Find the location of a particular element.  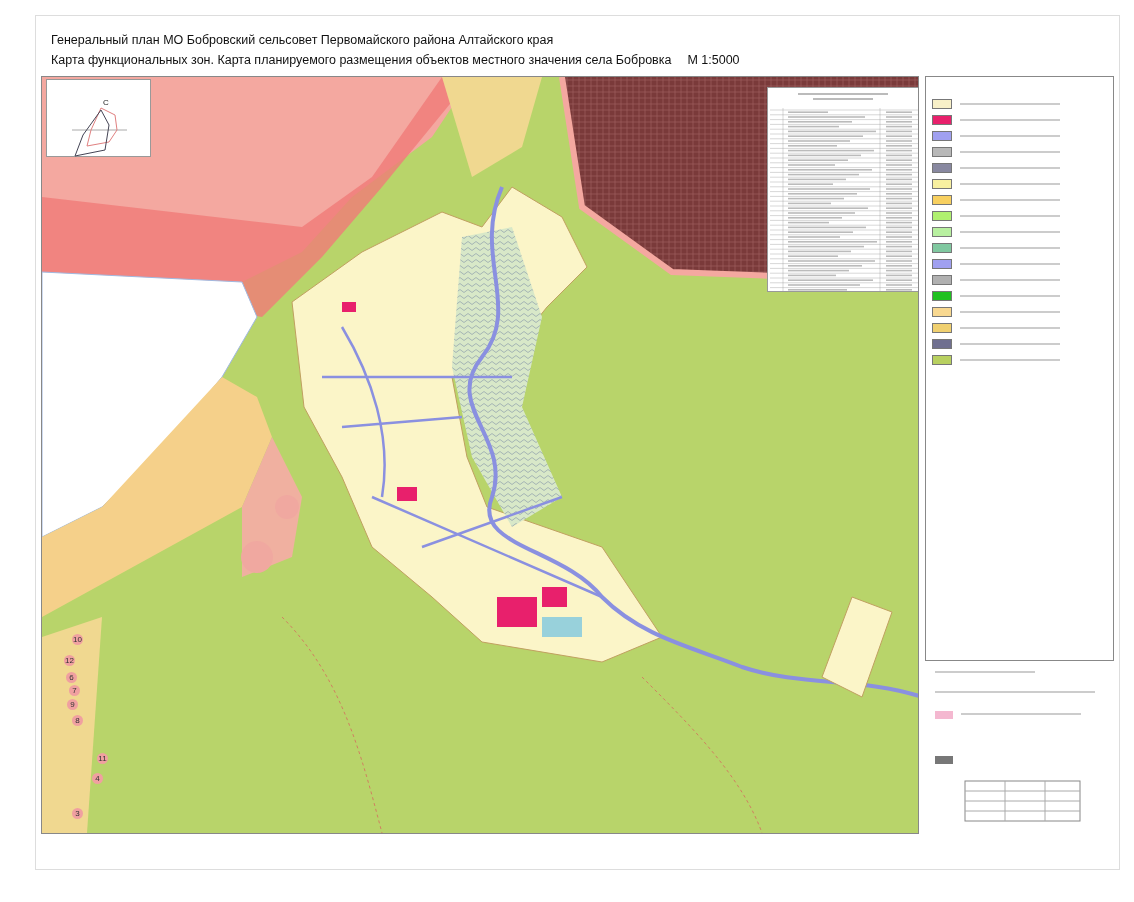

map-label: 9 is located at coordinates (72, 704).